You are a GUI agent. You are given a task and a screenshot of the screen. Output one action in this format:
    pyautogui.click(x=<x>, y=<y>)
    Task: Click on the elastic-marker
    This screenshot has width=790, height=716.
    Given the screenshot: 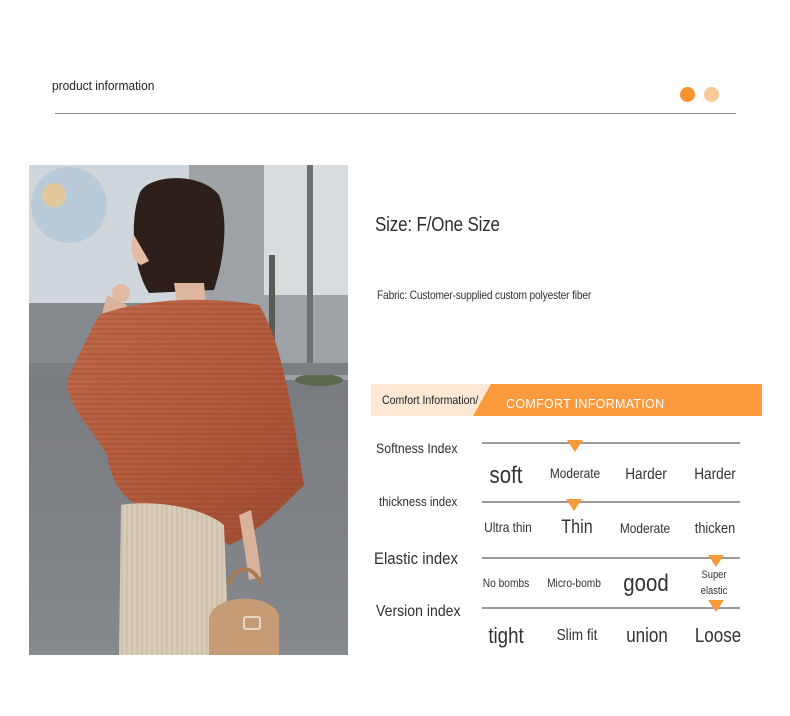 What is the action you would take?
    pyautogui.click(x=716, y=561)
    